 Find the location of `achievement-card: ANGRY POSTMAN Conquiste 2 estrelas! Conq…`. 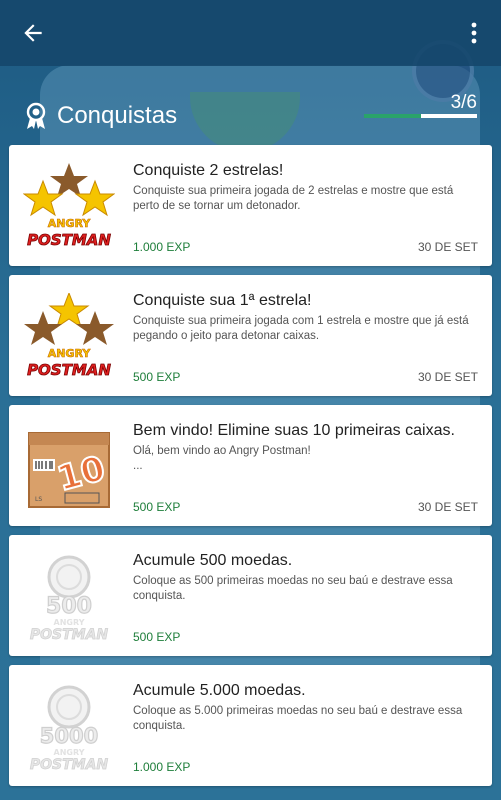

achievement-card: ANGRY POSTMAN Conquiste 2 estrelas! Conq… is located at coordinates (250, 205).